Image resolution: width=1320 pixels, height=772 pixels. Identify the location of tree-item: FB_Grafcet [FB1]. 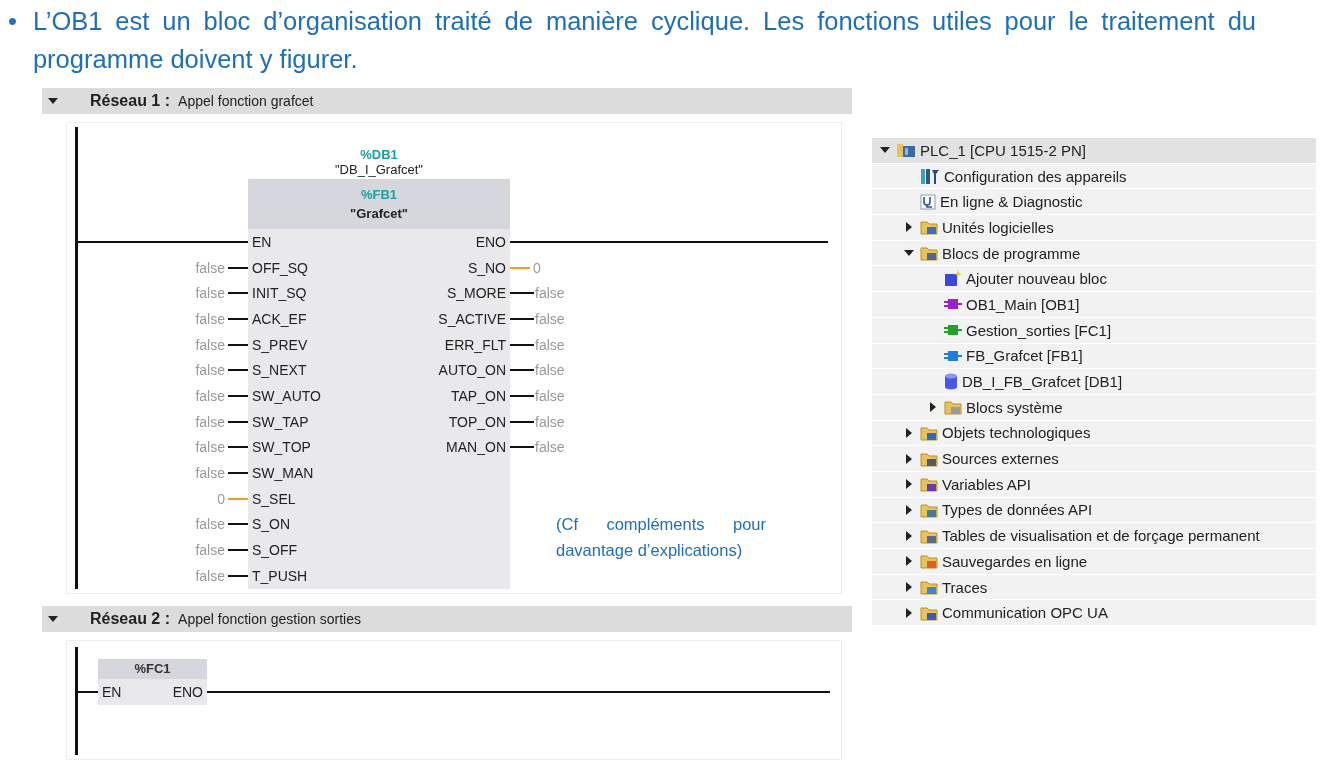
(1024, 356).